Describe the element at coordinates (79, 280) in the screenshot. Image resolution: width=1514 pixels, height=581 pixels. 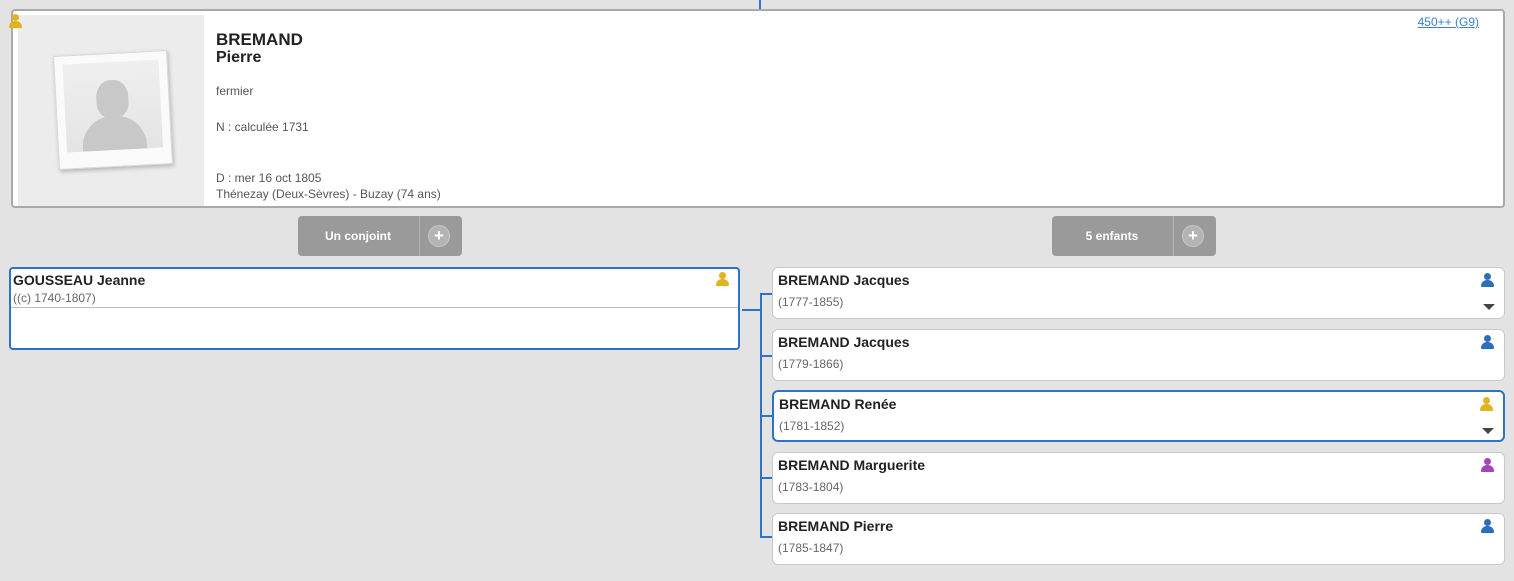
I see `spouse-name: GOUSSEAU Jeanne` at that location.